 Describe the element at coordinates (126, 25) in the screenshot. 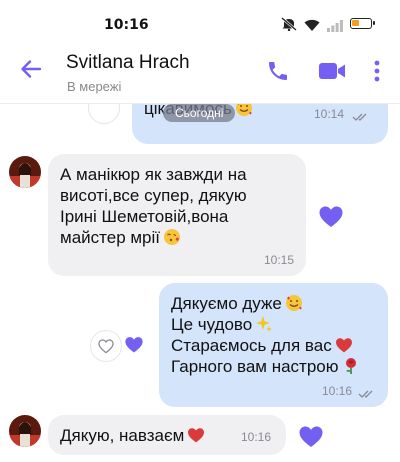

I see `status-time: 10:16` at that location.